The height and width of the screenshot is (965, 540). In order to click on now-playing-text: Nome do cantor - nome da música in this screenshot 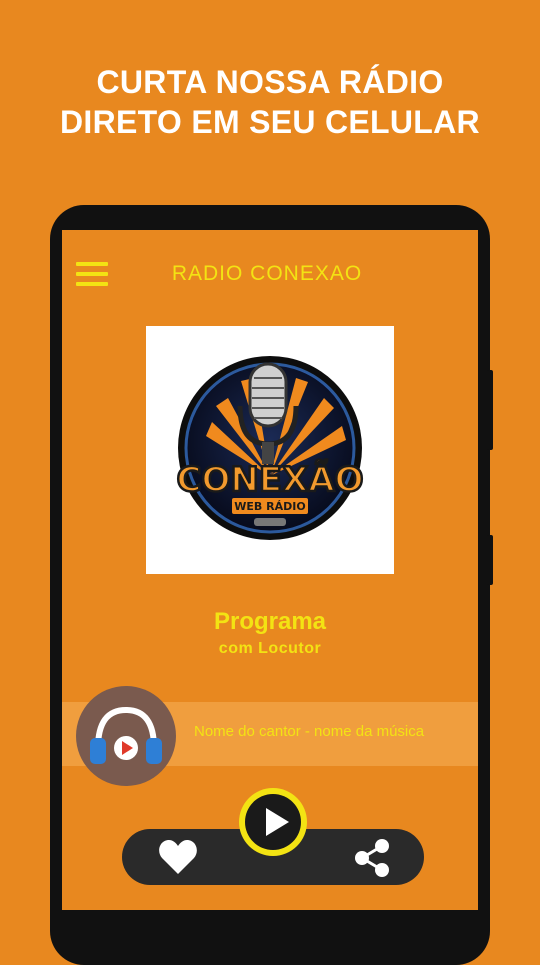, I will do `click(309, 731)`.